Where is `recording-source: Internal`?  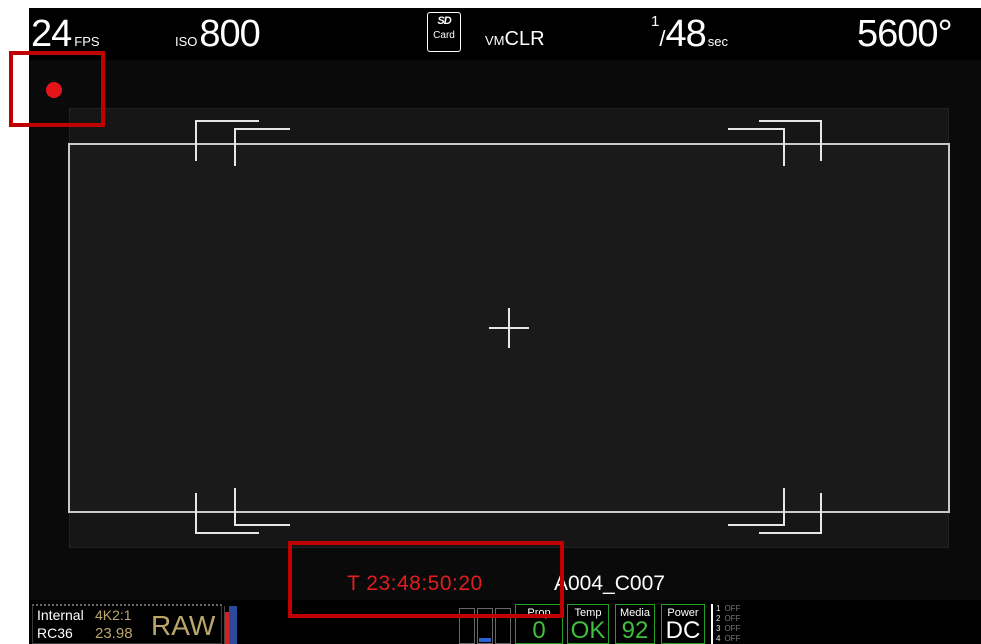
recording-source: Internal is located at coordinates (60, 615).